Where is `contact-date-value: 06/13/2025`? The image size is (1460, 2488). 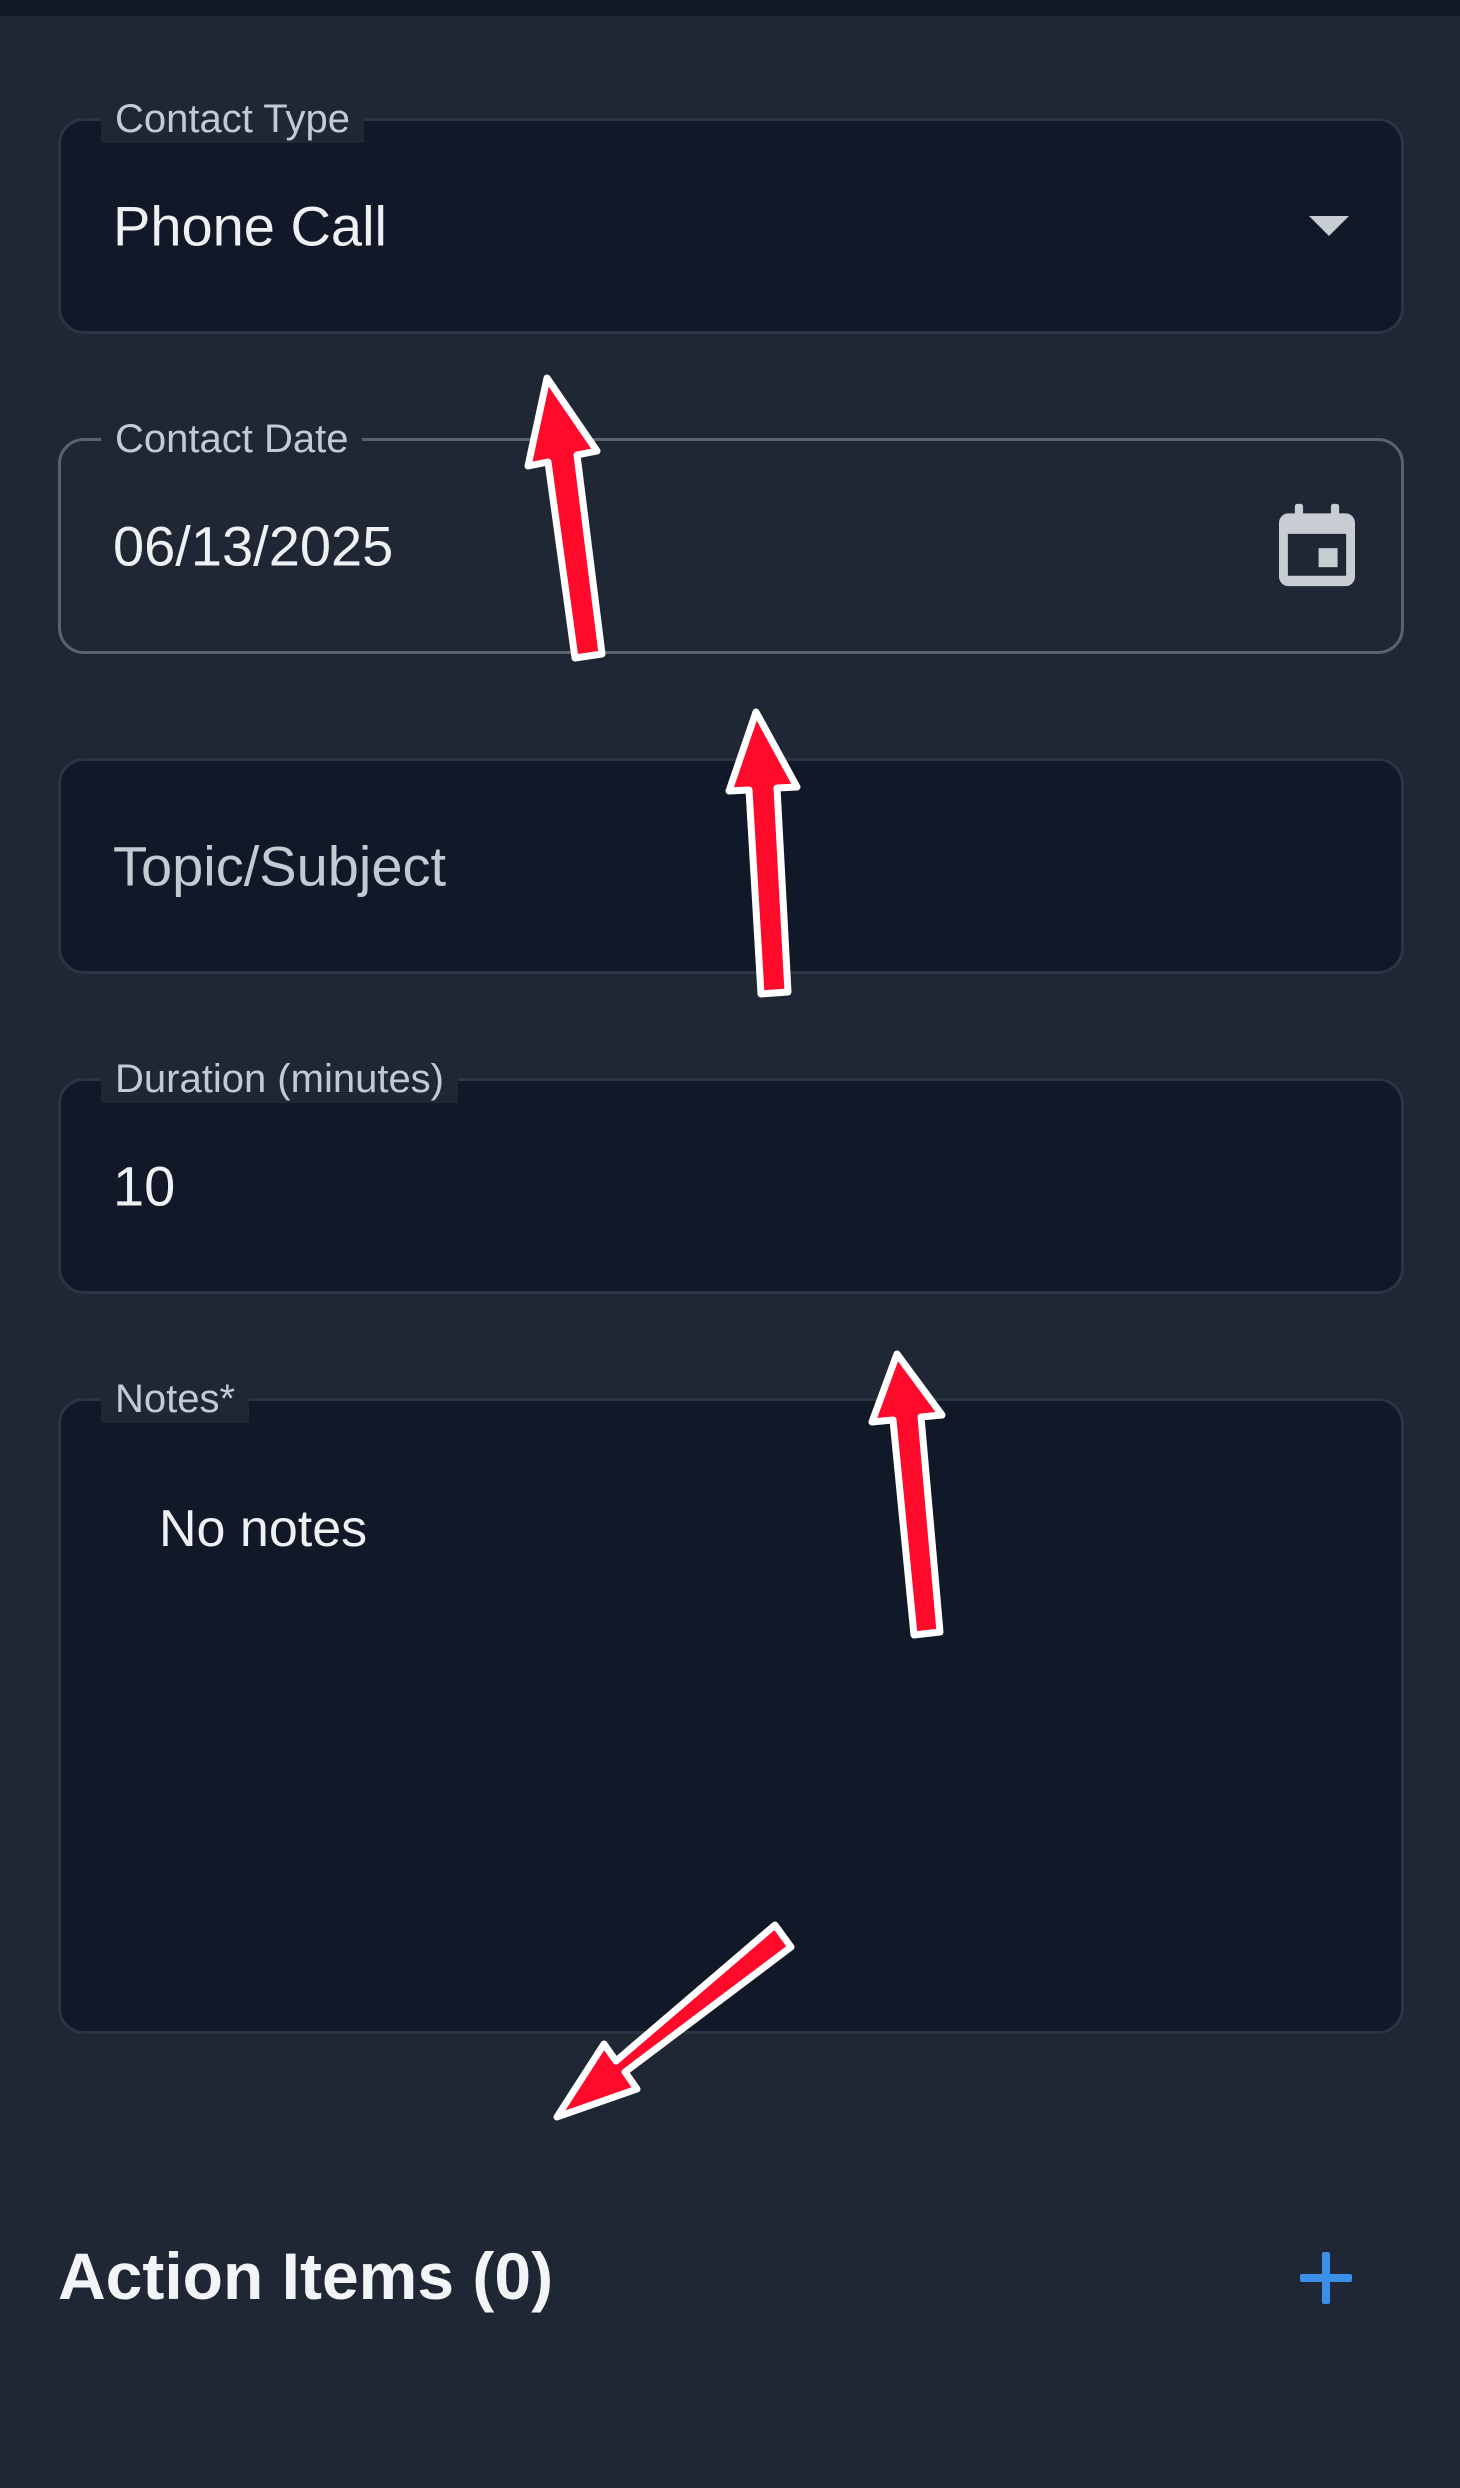 contact-date-value: 06/13/2025 is located at coordinates (253, 546).